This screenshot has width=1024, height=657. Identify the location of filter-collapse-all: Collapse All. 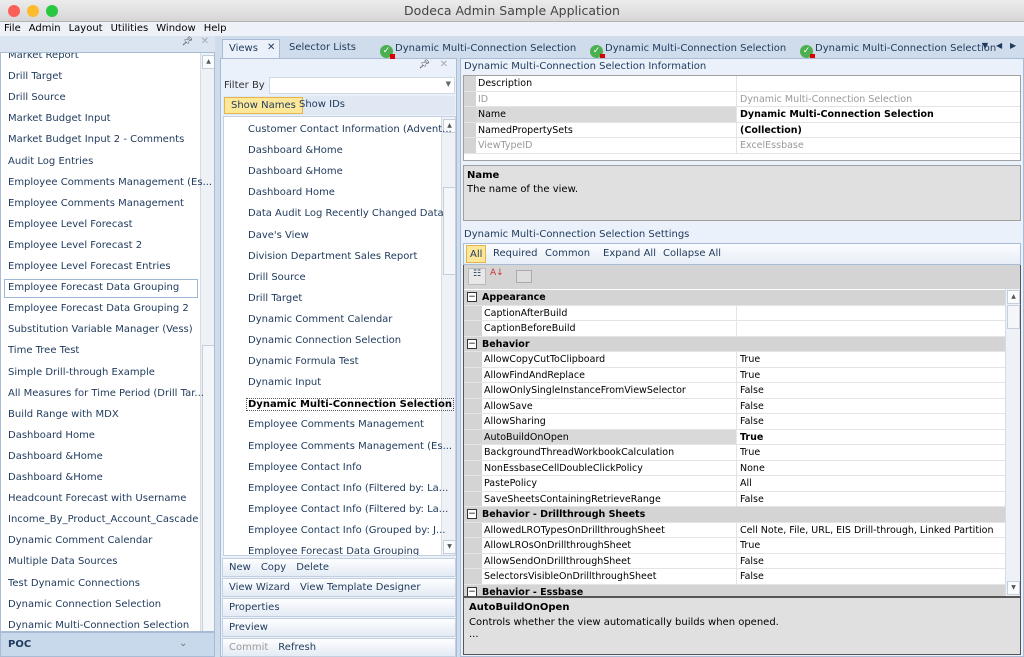
(692, 254).